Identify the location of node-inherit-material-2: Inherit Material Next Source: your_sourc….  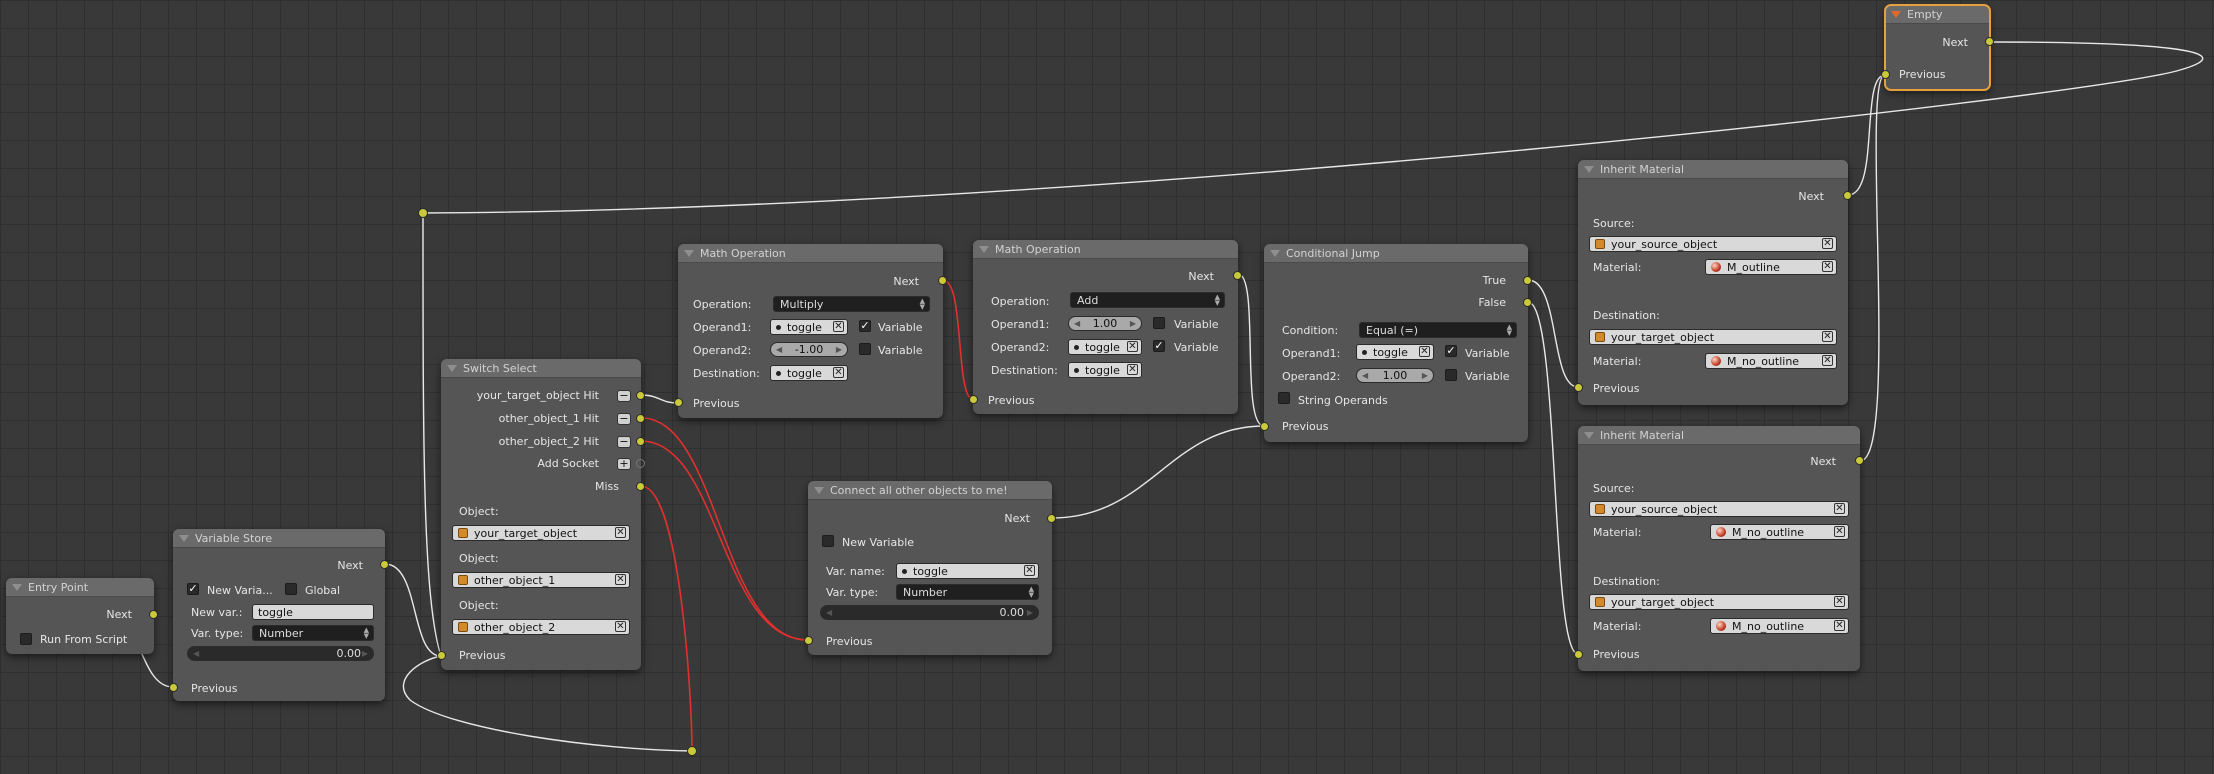
(1719, 548).